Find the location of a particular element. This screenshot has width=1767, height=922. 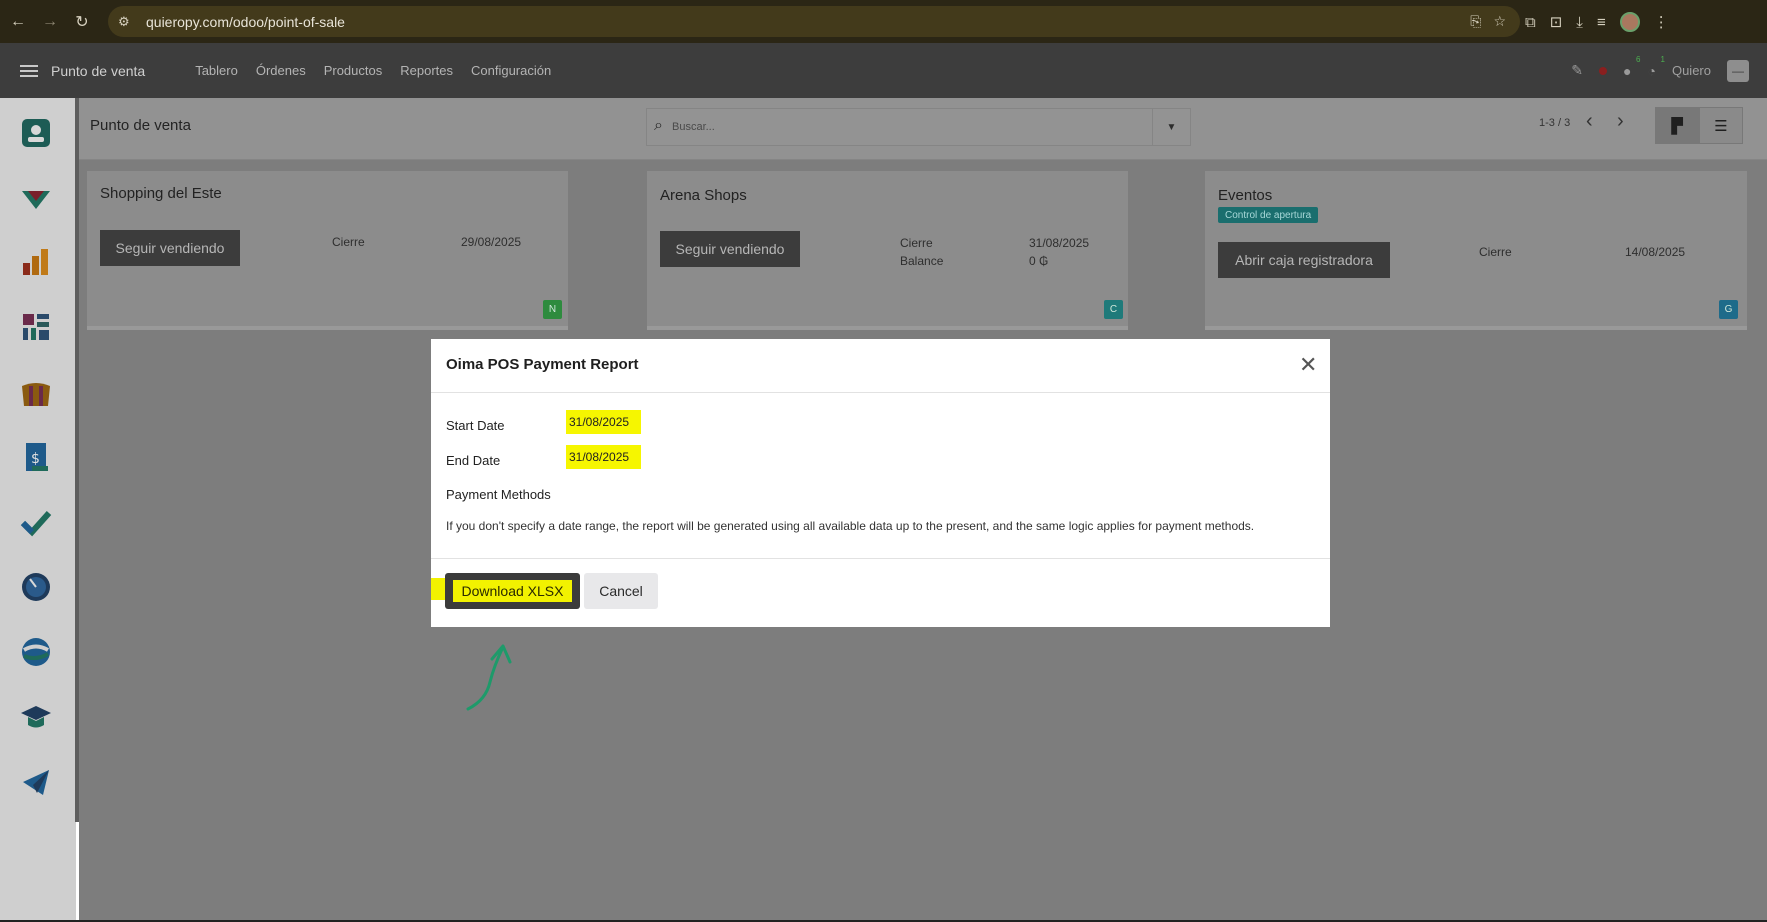

start-date-label: Start Date is located at coordinates (475, 425).